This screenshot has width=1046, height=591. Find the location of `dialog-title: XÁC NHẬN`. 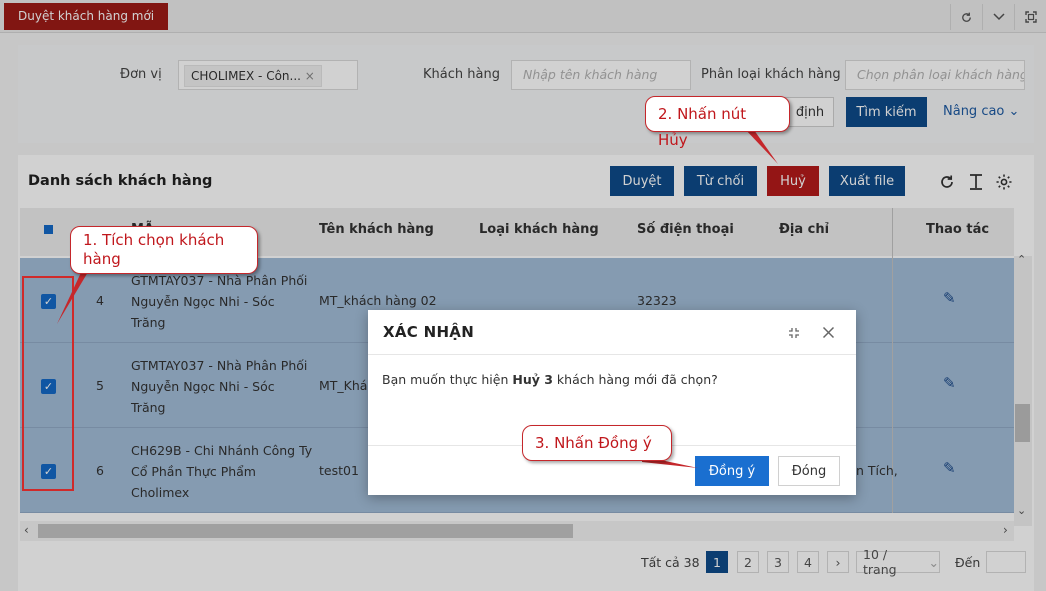

dialog-title: XÁC NHẬN is located at coordinates (429, 332).